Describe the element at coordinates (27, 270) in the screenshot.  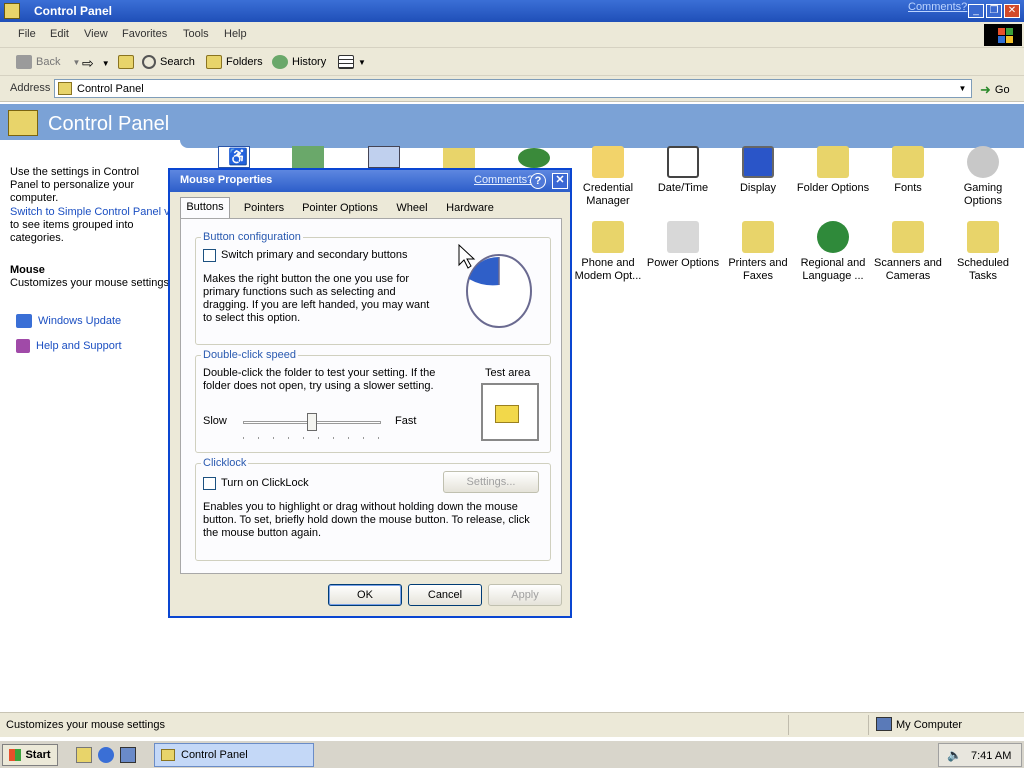
I see `selected-item-title: Mouse` at that location.